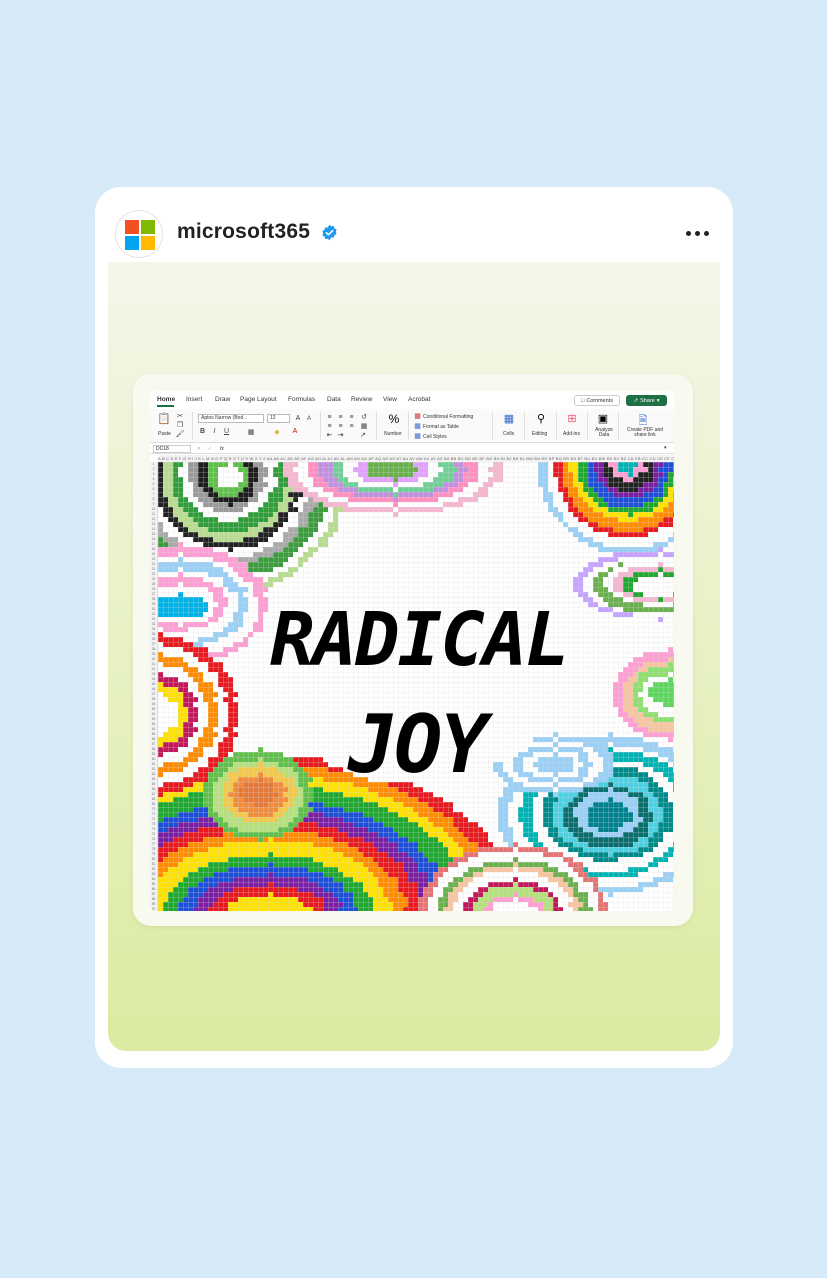  I want to click on tab-review: Review, so click(361, 399).